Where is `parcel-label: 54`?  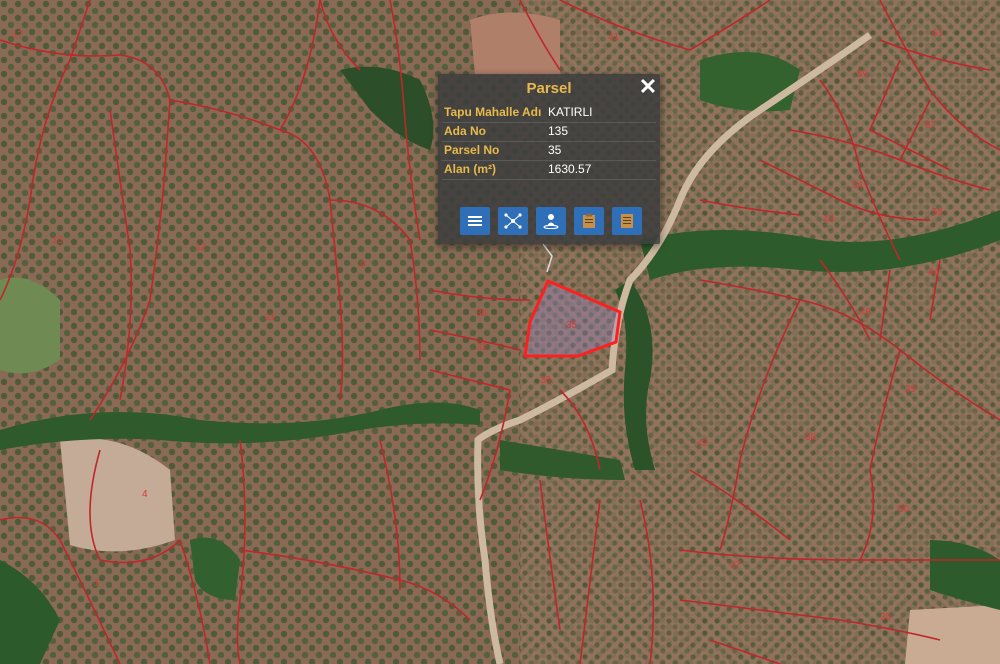 parcel-label: 54 is located at coordinates (858, 185).